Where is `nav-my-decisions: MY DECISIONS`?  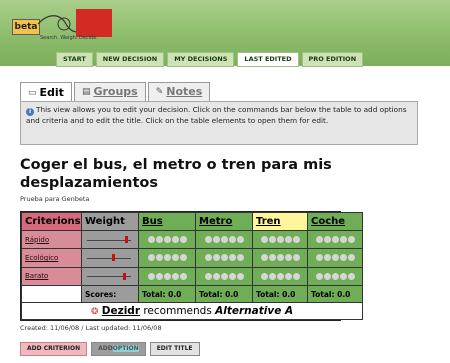 nav-my-decisions: MY DECISIONS is located at coordinates (201, 59).